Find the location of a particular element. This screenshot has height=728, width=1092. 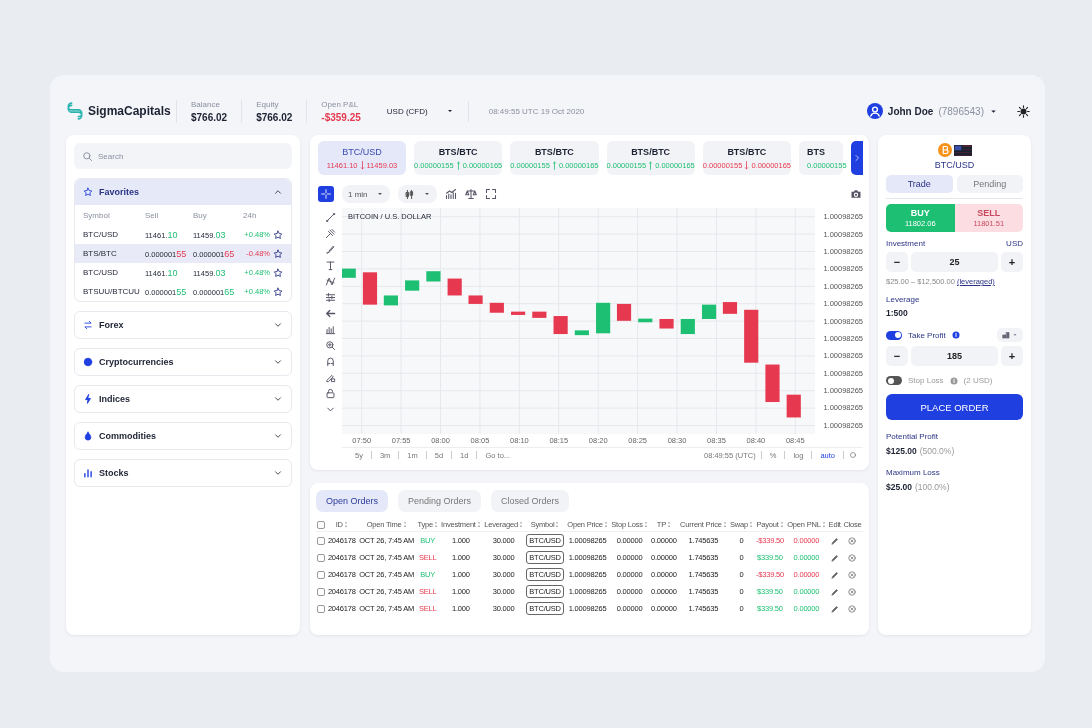

pair-name: BTC/USD is located at coordinates (954, 165).